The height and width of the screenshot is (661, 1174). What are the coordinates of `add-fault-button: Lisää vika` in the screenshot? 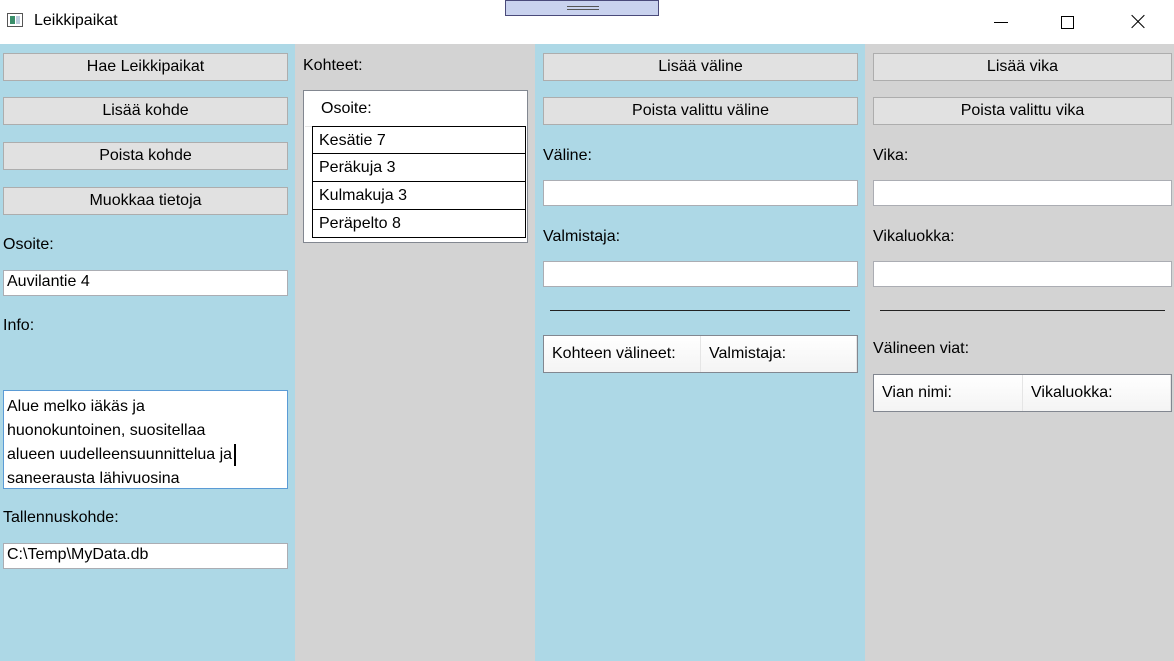 It's located at (1022, 67).